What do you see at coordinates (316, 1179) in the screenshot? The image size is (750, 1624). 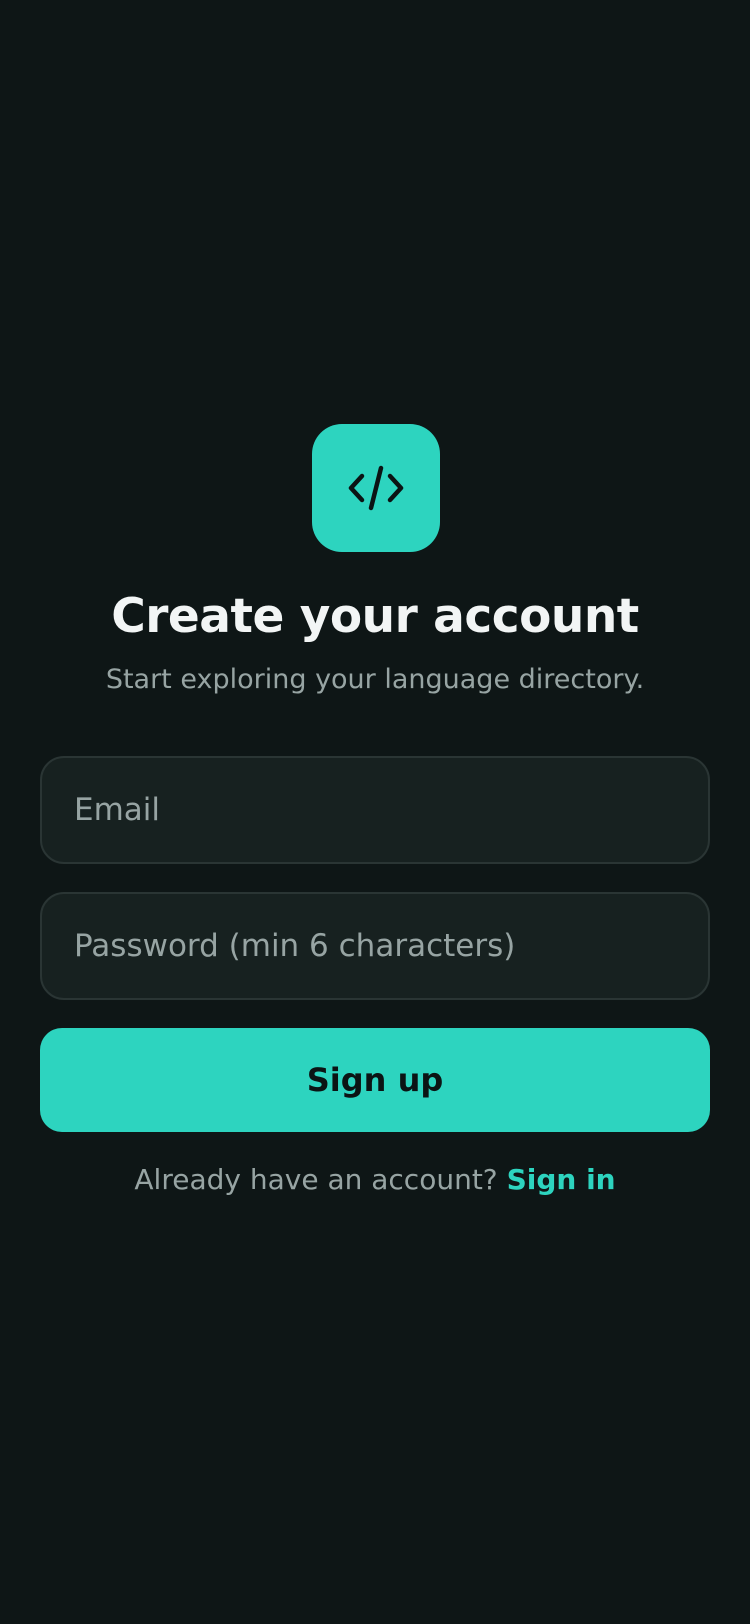 I see `sign-in-prompt-text: Already have an account?` at bounding box center [316, 1179].